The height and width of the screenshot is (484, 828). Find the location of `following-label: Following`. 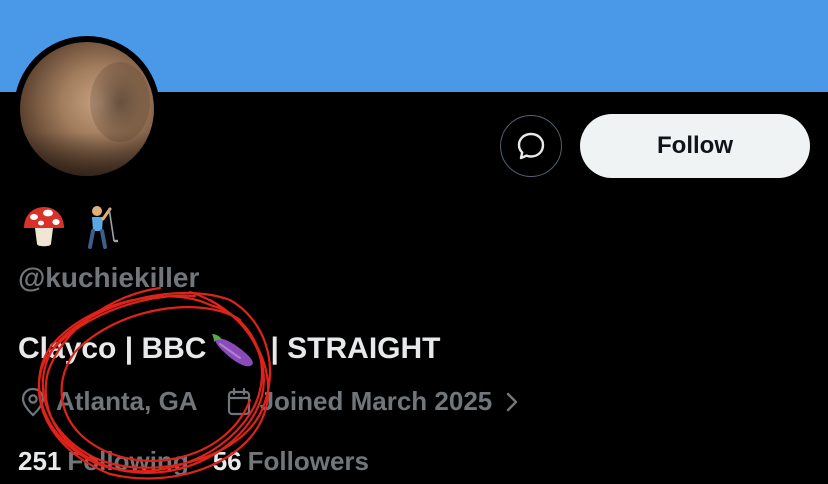

following-label: Following is located at coordinates (128, 461).